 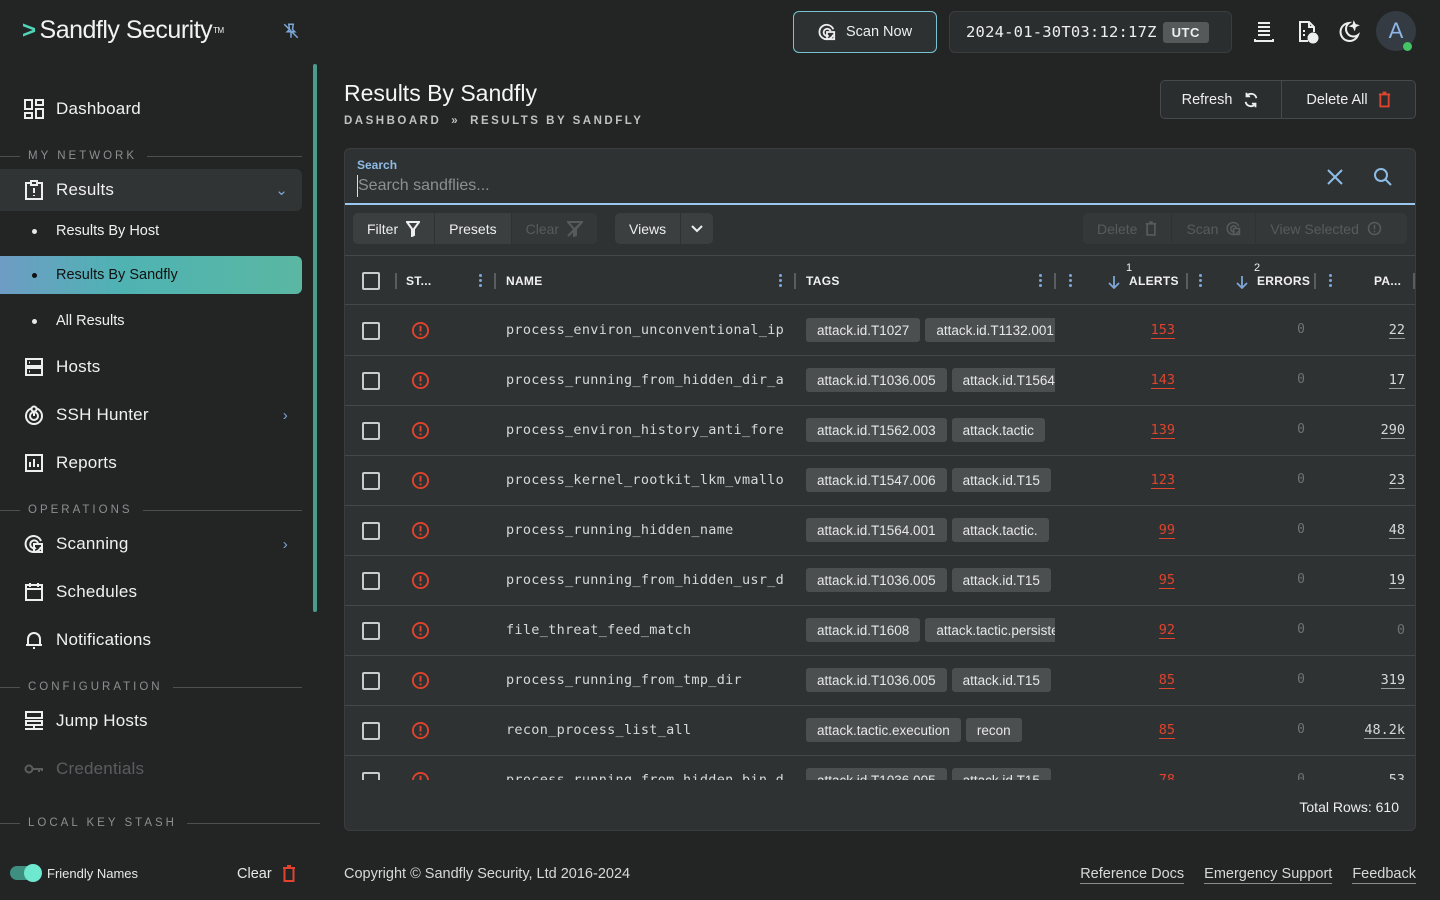 What do you see at coordinates (1185, 32) in the screenshot?
I see `timezone-badge: UTC` at bounding box center [1185, 32].